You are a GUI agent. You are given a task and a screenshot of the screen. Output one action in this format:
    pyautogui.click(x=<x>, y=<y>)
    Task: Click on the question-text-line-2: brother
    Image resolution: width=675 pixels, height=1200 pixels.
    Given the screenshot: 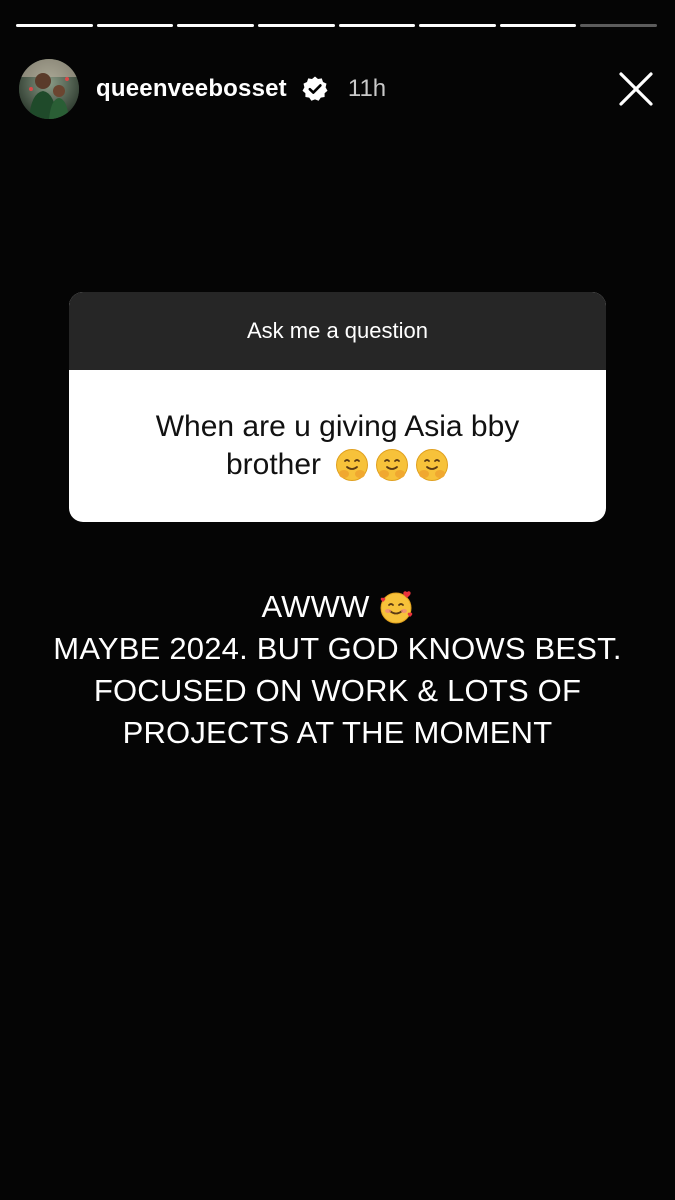 What is the action you would take?
    pyautogui.click(x=273, y=464)
    